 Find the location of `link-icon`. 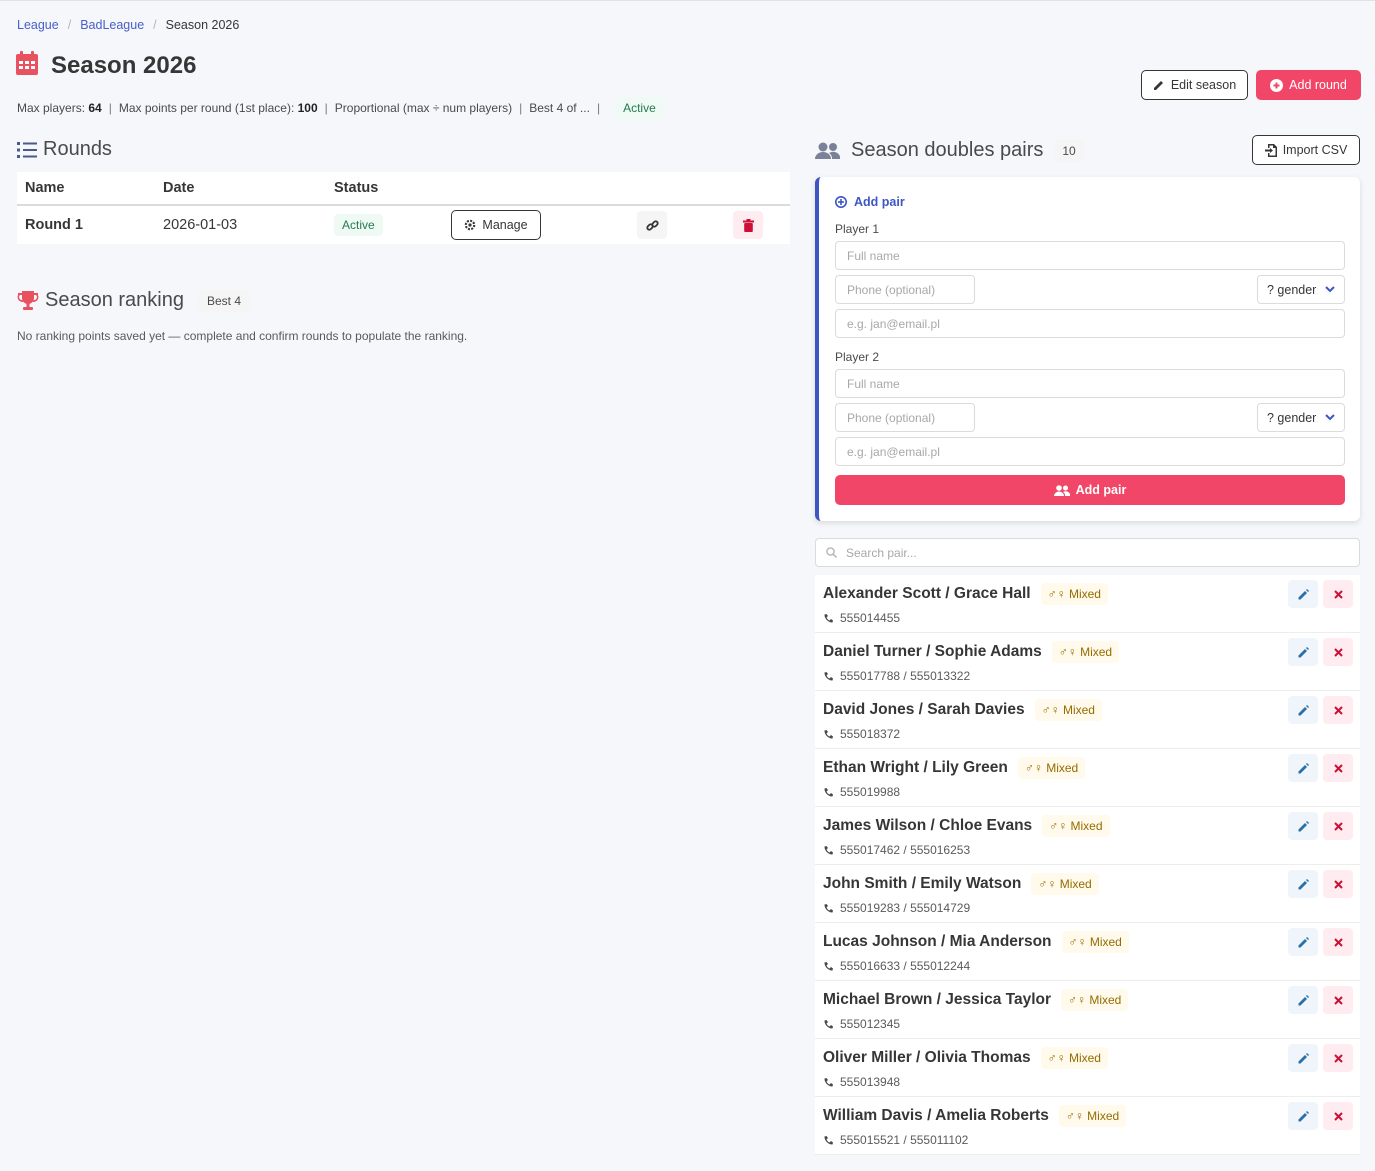

link-icon is located at coordinates (652, 225).